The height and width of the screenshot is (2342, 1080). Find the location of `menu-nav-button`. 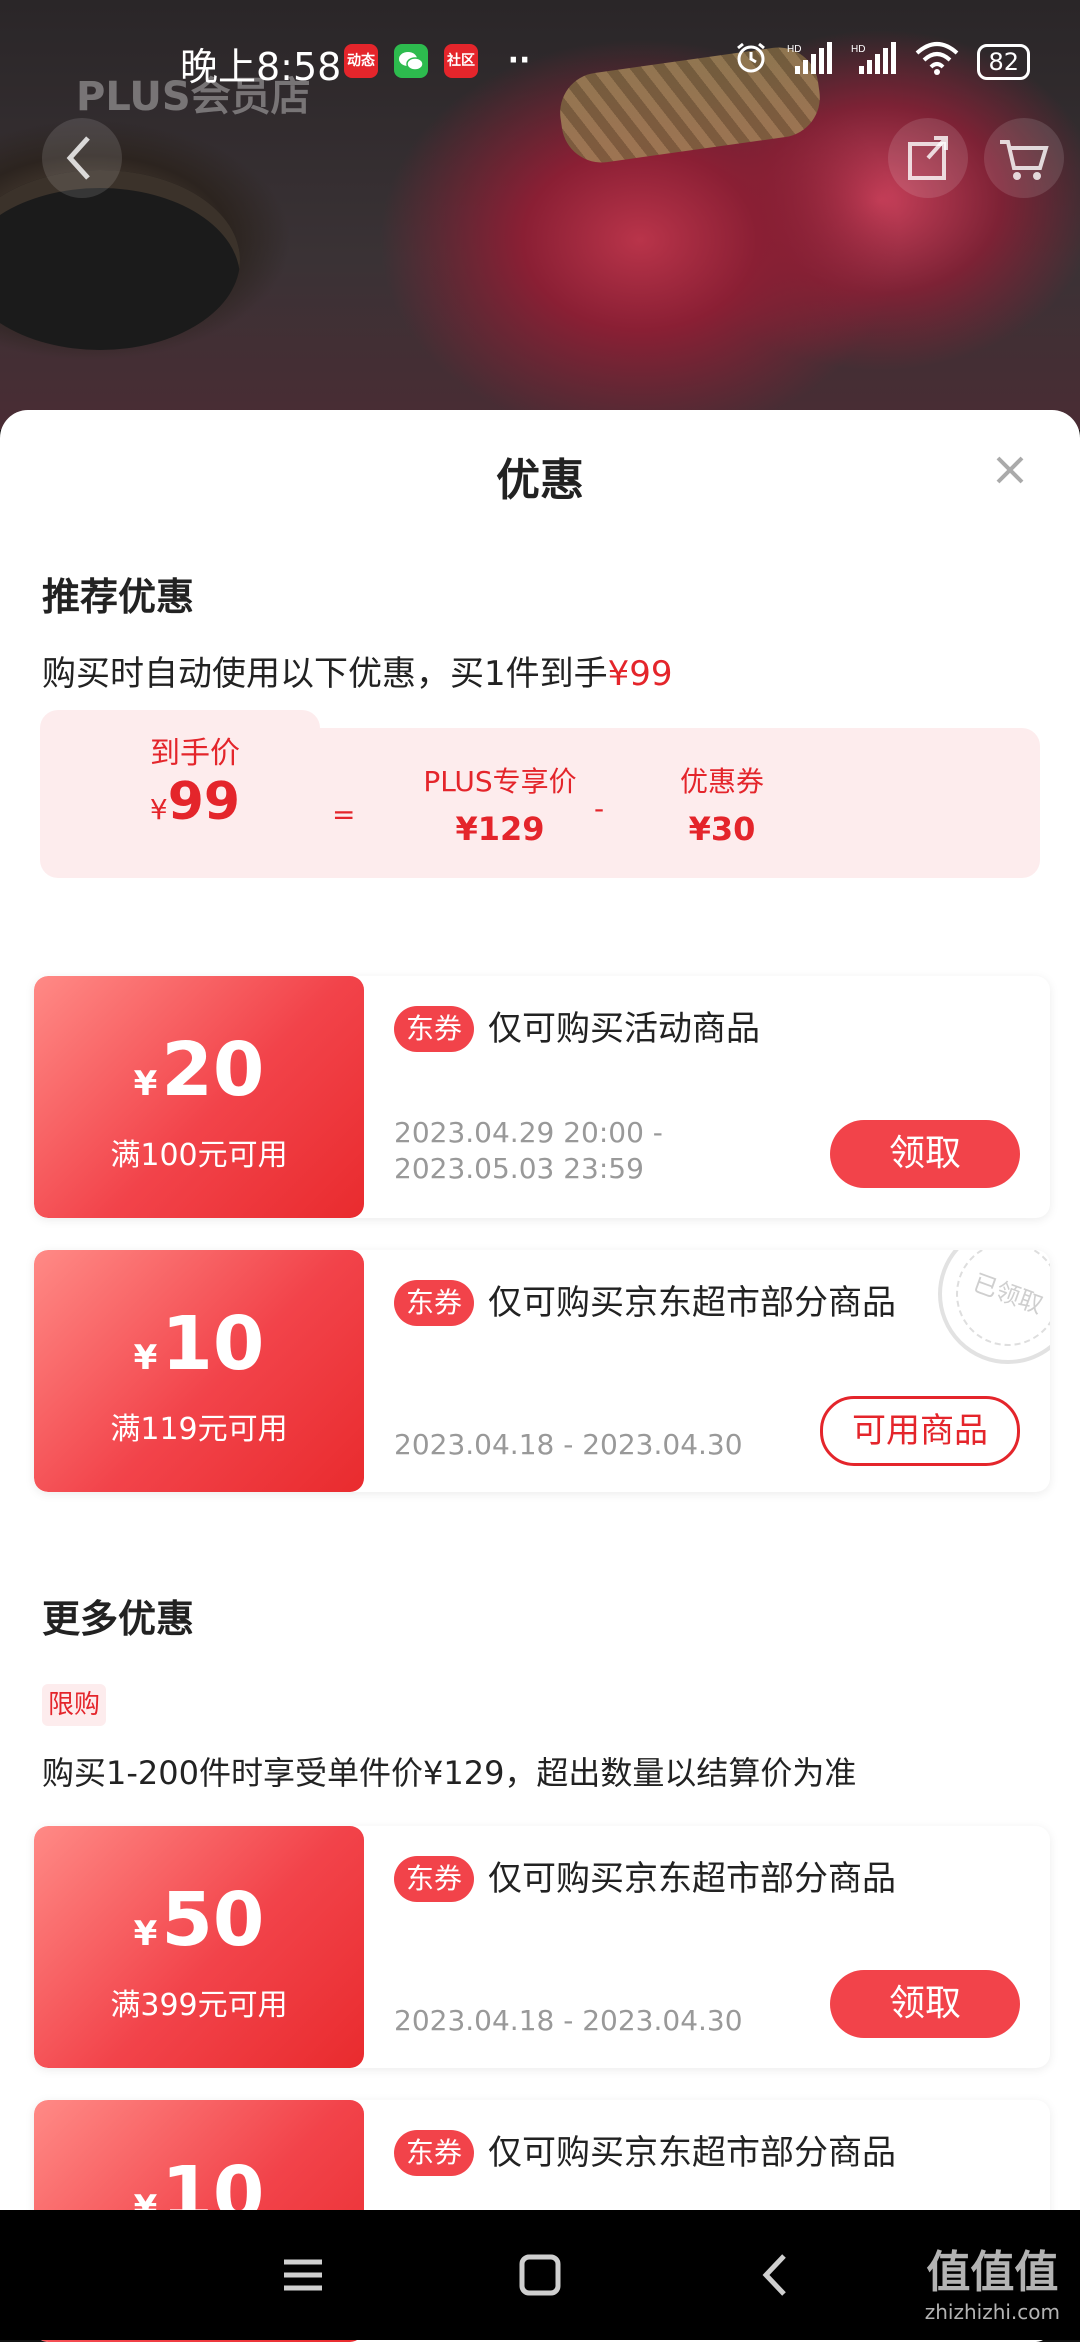

menu-nav-button is located at coordinates (303, 2275).